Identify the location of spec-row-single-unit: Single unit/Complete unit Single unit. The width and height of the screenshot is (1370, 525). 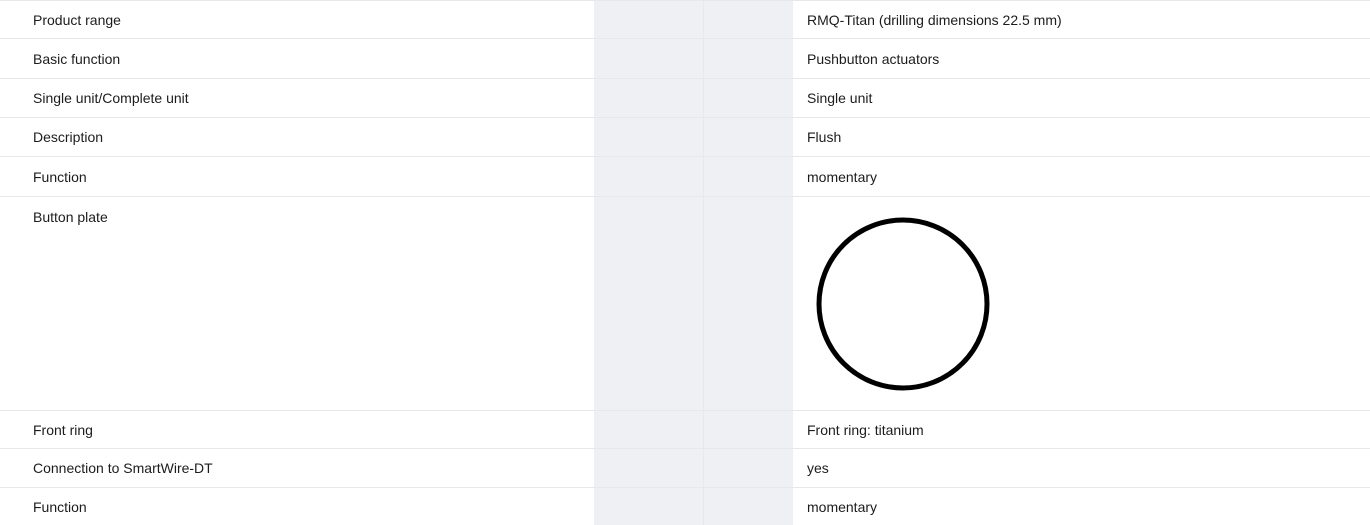
(685, 98).